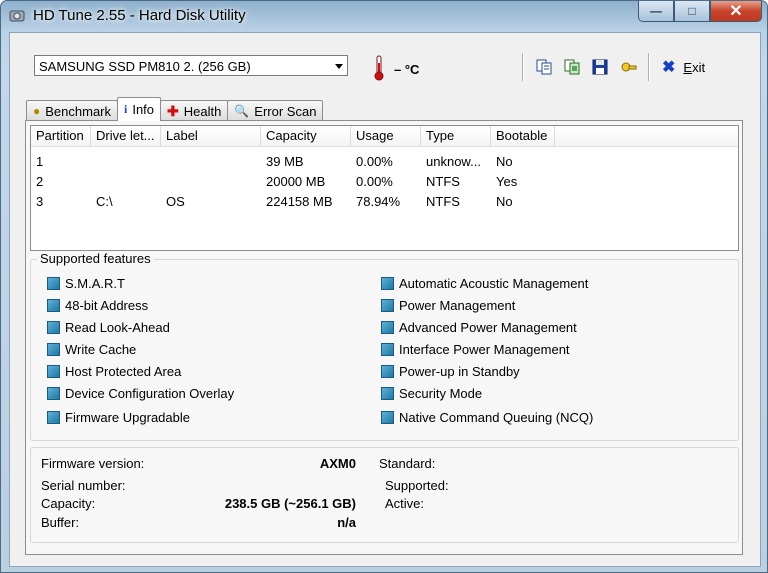 The image size is (768, 573). What do you see at coordinates (346, 522) in the screenshot?
I see `buffer-value: n/a` at bounding box center [346, 522].